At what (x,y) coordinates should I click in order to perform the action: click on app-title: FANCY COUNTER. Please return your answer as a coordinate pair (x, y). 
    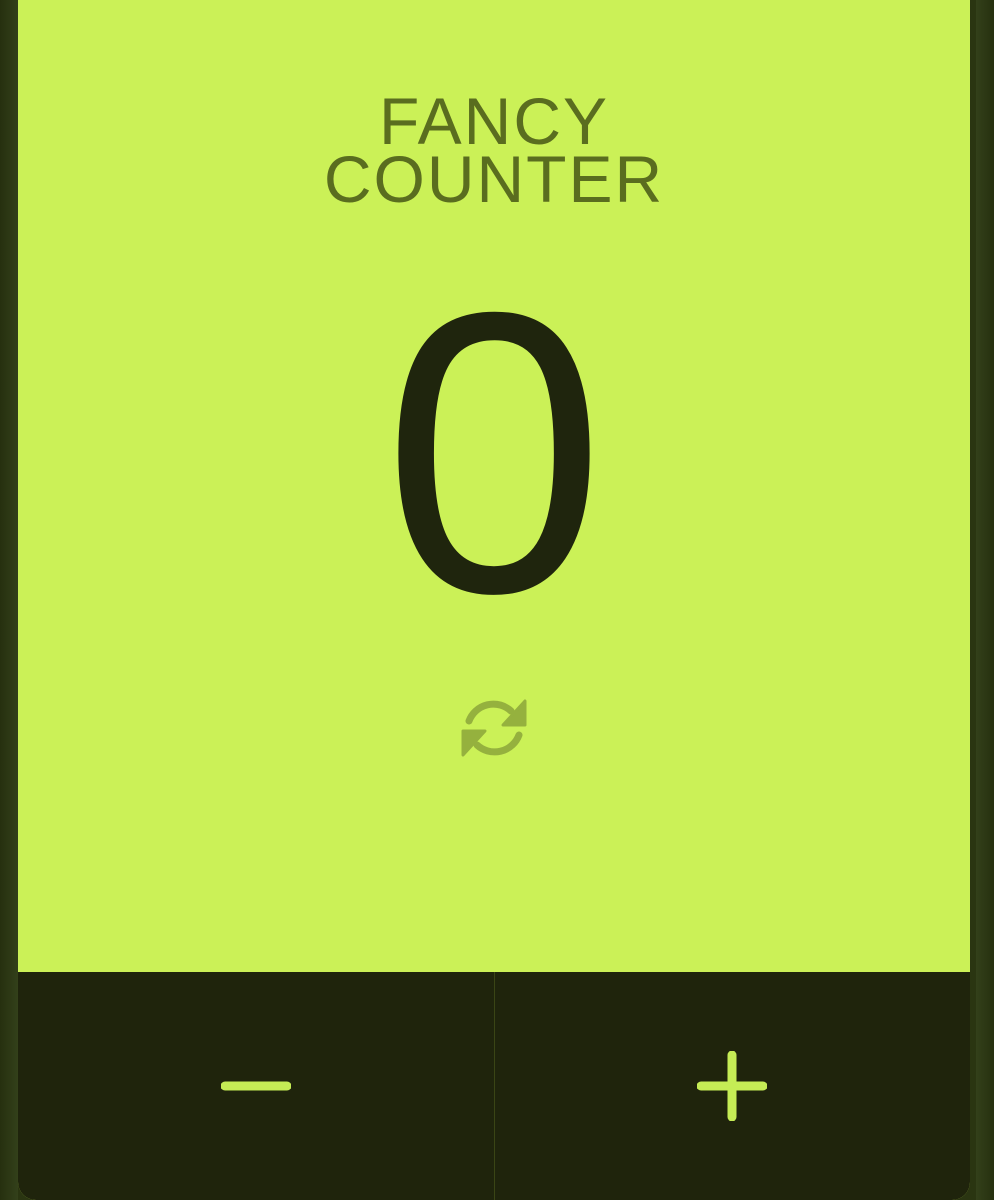
    Looking at the image, I should click on (494, 152).